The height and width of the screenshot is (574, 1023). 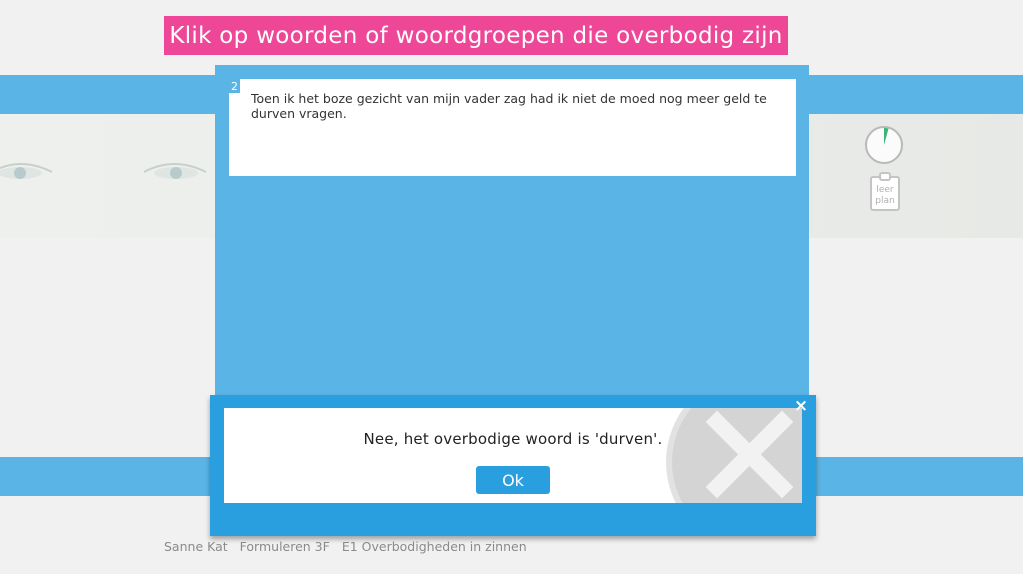 I want to click on course-name: Formuleren 3F, so click(x=285, y=546).